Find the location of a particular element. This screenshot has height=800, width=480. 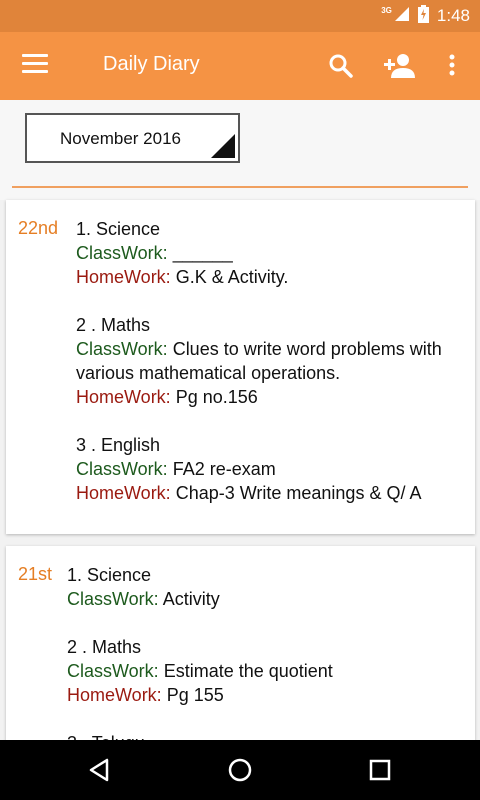

subject-title: 3 . Telugu is located at coordinates (266, 735).